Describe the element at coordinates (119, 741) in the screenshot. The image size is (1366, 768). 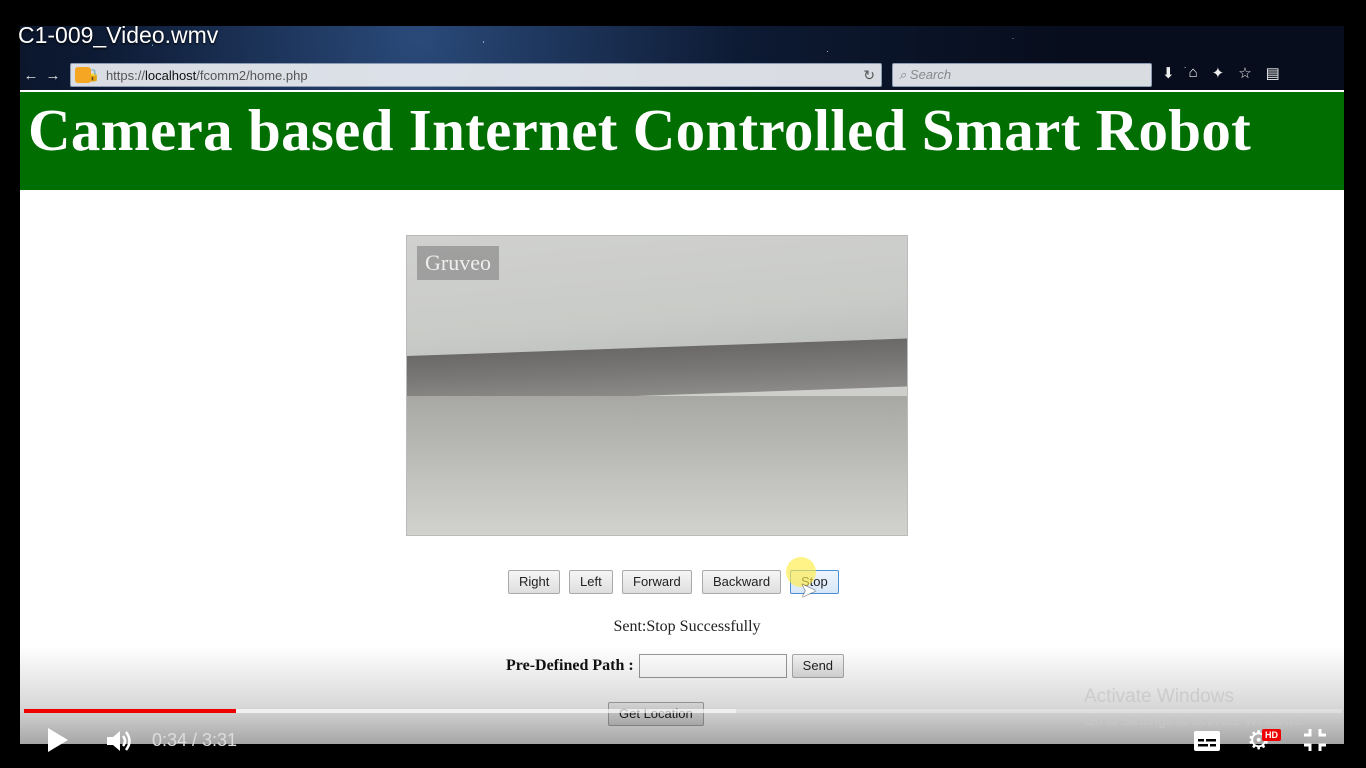
I see `volume-icon` at that location.